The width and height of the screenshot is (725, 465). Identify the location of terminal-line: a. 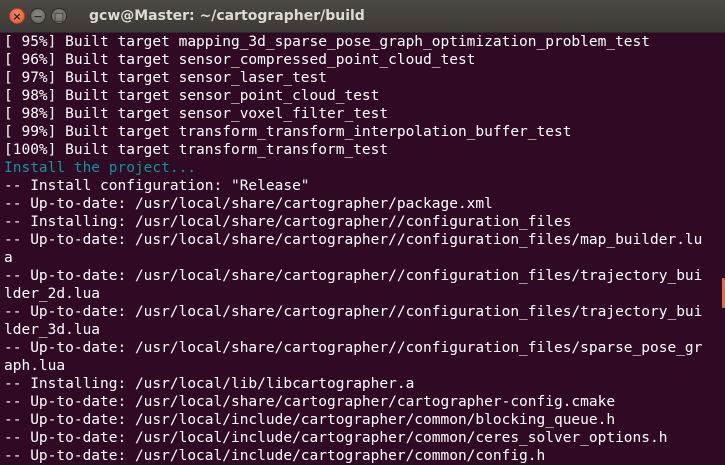
(8, 258).